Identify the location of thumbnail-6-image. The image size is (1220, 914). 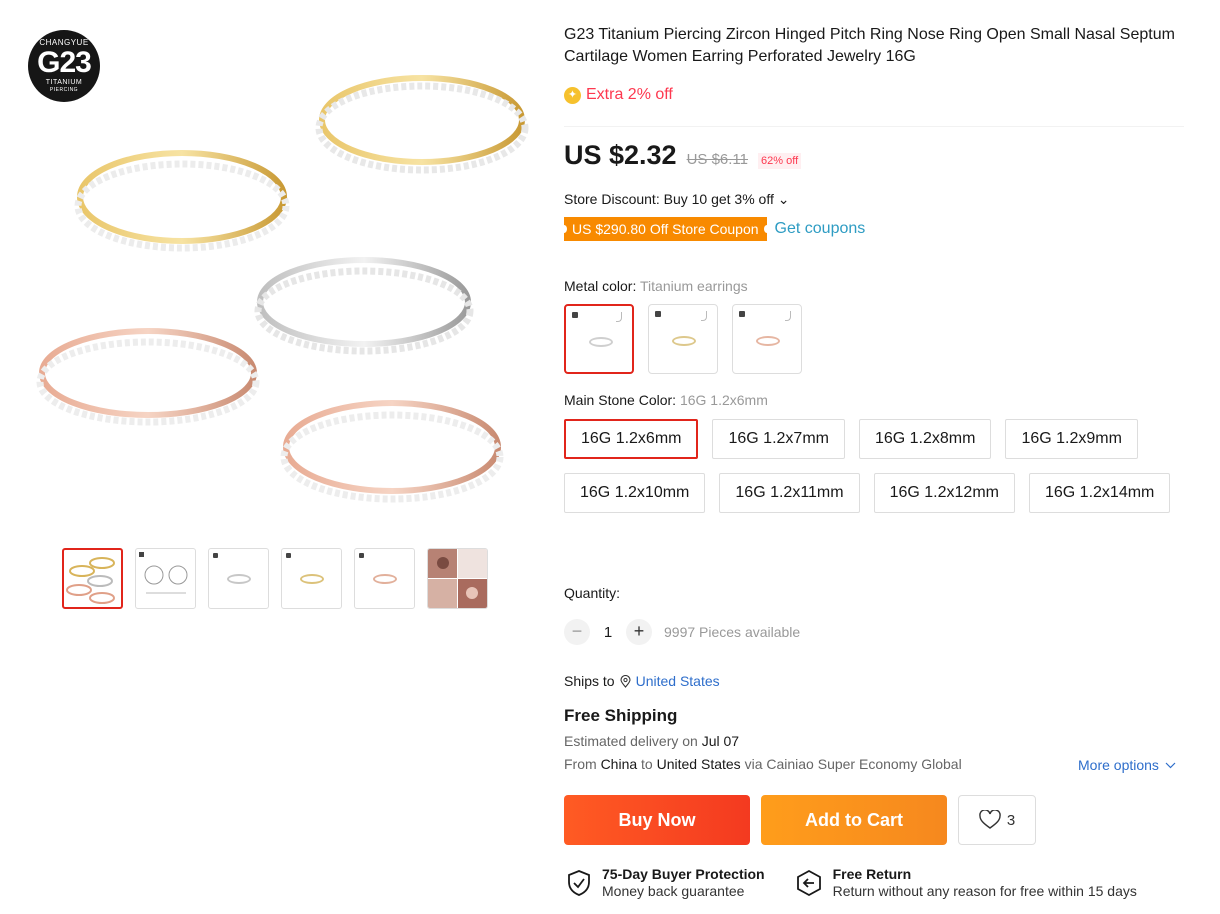
(457, 578).